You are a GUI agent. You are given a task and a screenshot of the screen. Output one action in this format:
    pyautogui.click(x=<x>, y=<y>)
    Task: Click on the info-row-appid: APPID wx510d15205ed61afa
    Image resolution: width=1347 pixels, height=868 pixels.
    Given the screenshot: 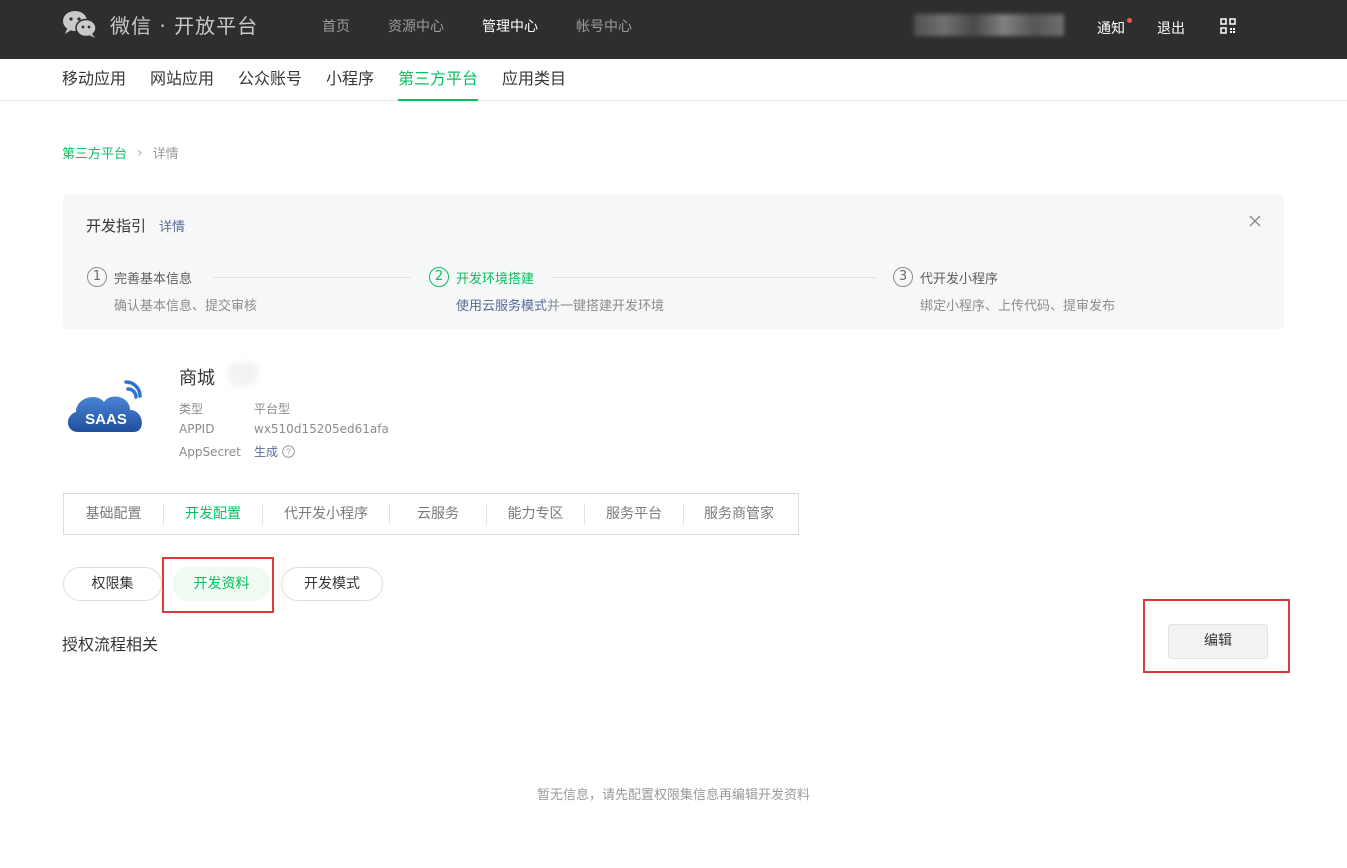 What is the action you would take?
    pyautogui.click(x=284, y=429)
    